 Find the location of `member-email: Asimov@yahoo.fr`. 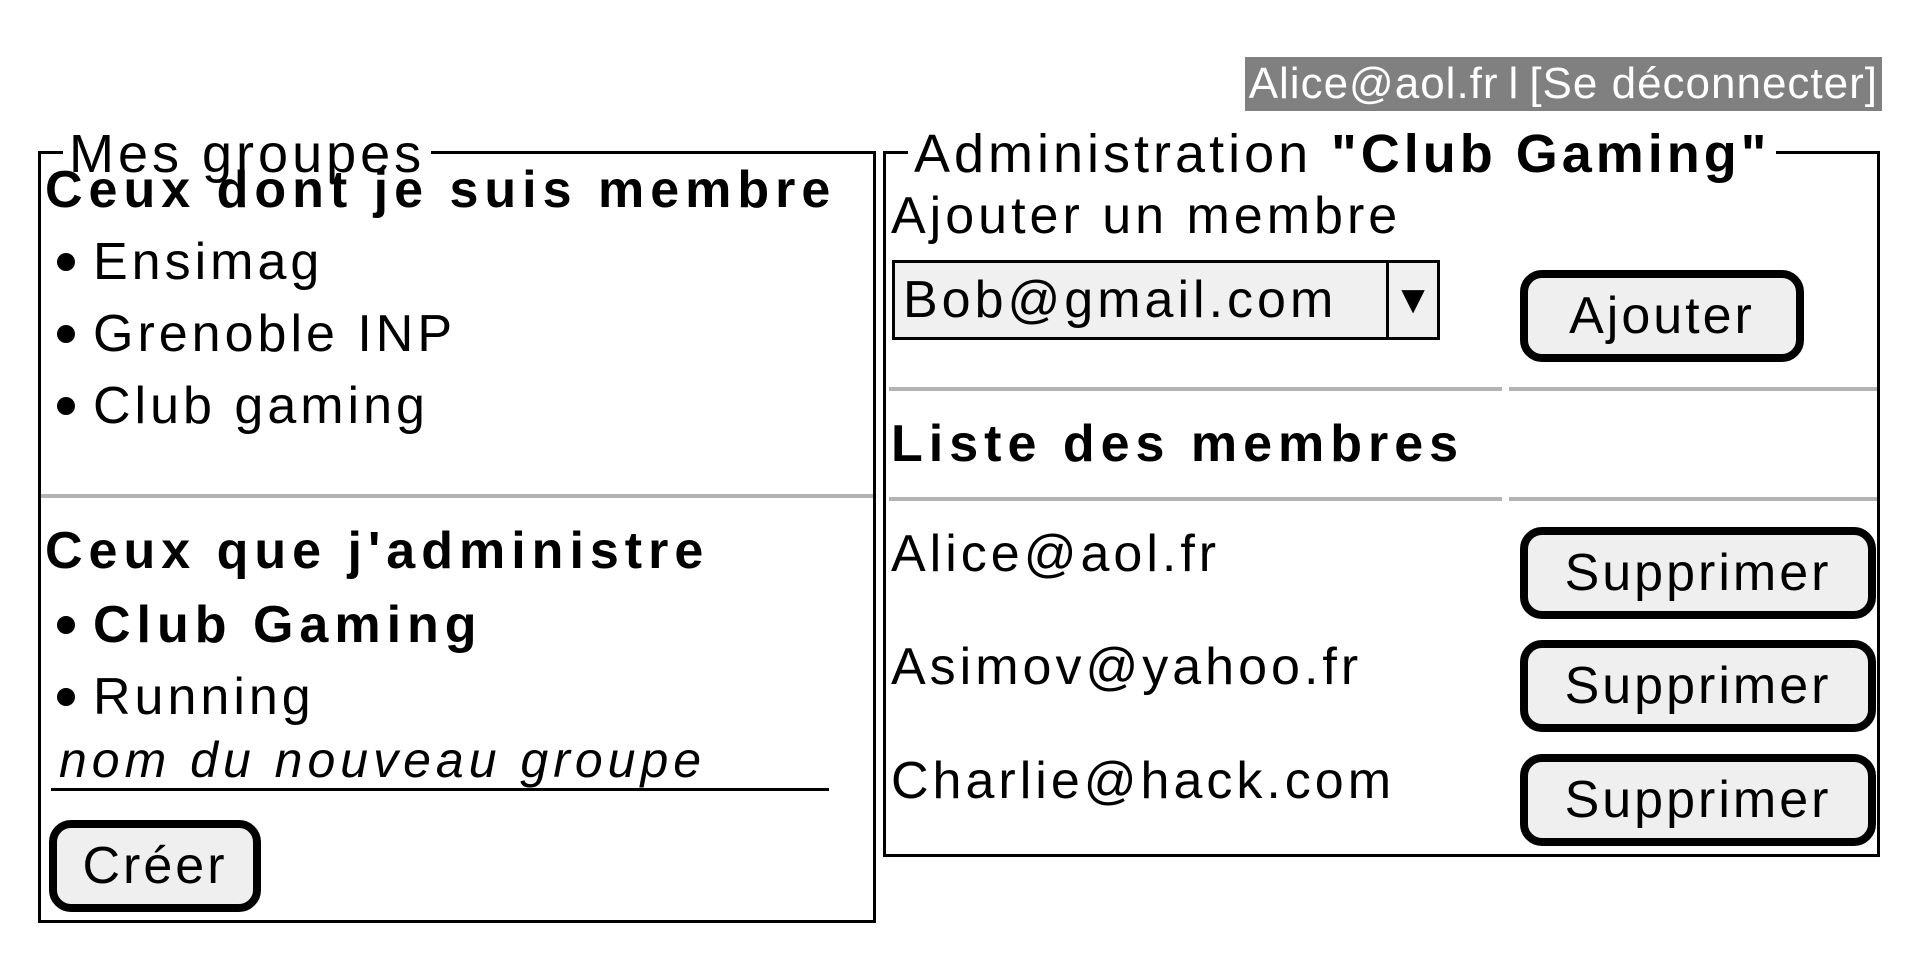

member-email: Asimov@yahoo.fr is located at coordinates (1127, 667).